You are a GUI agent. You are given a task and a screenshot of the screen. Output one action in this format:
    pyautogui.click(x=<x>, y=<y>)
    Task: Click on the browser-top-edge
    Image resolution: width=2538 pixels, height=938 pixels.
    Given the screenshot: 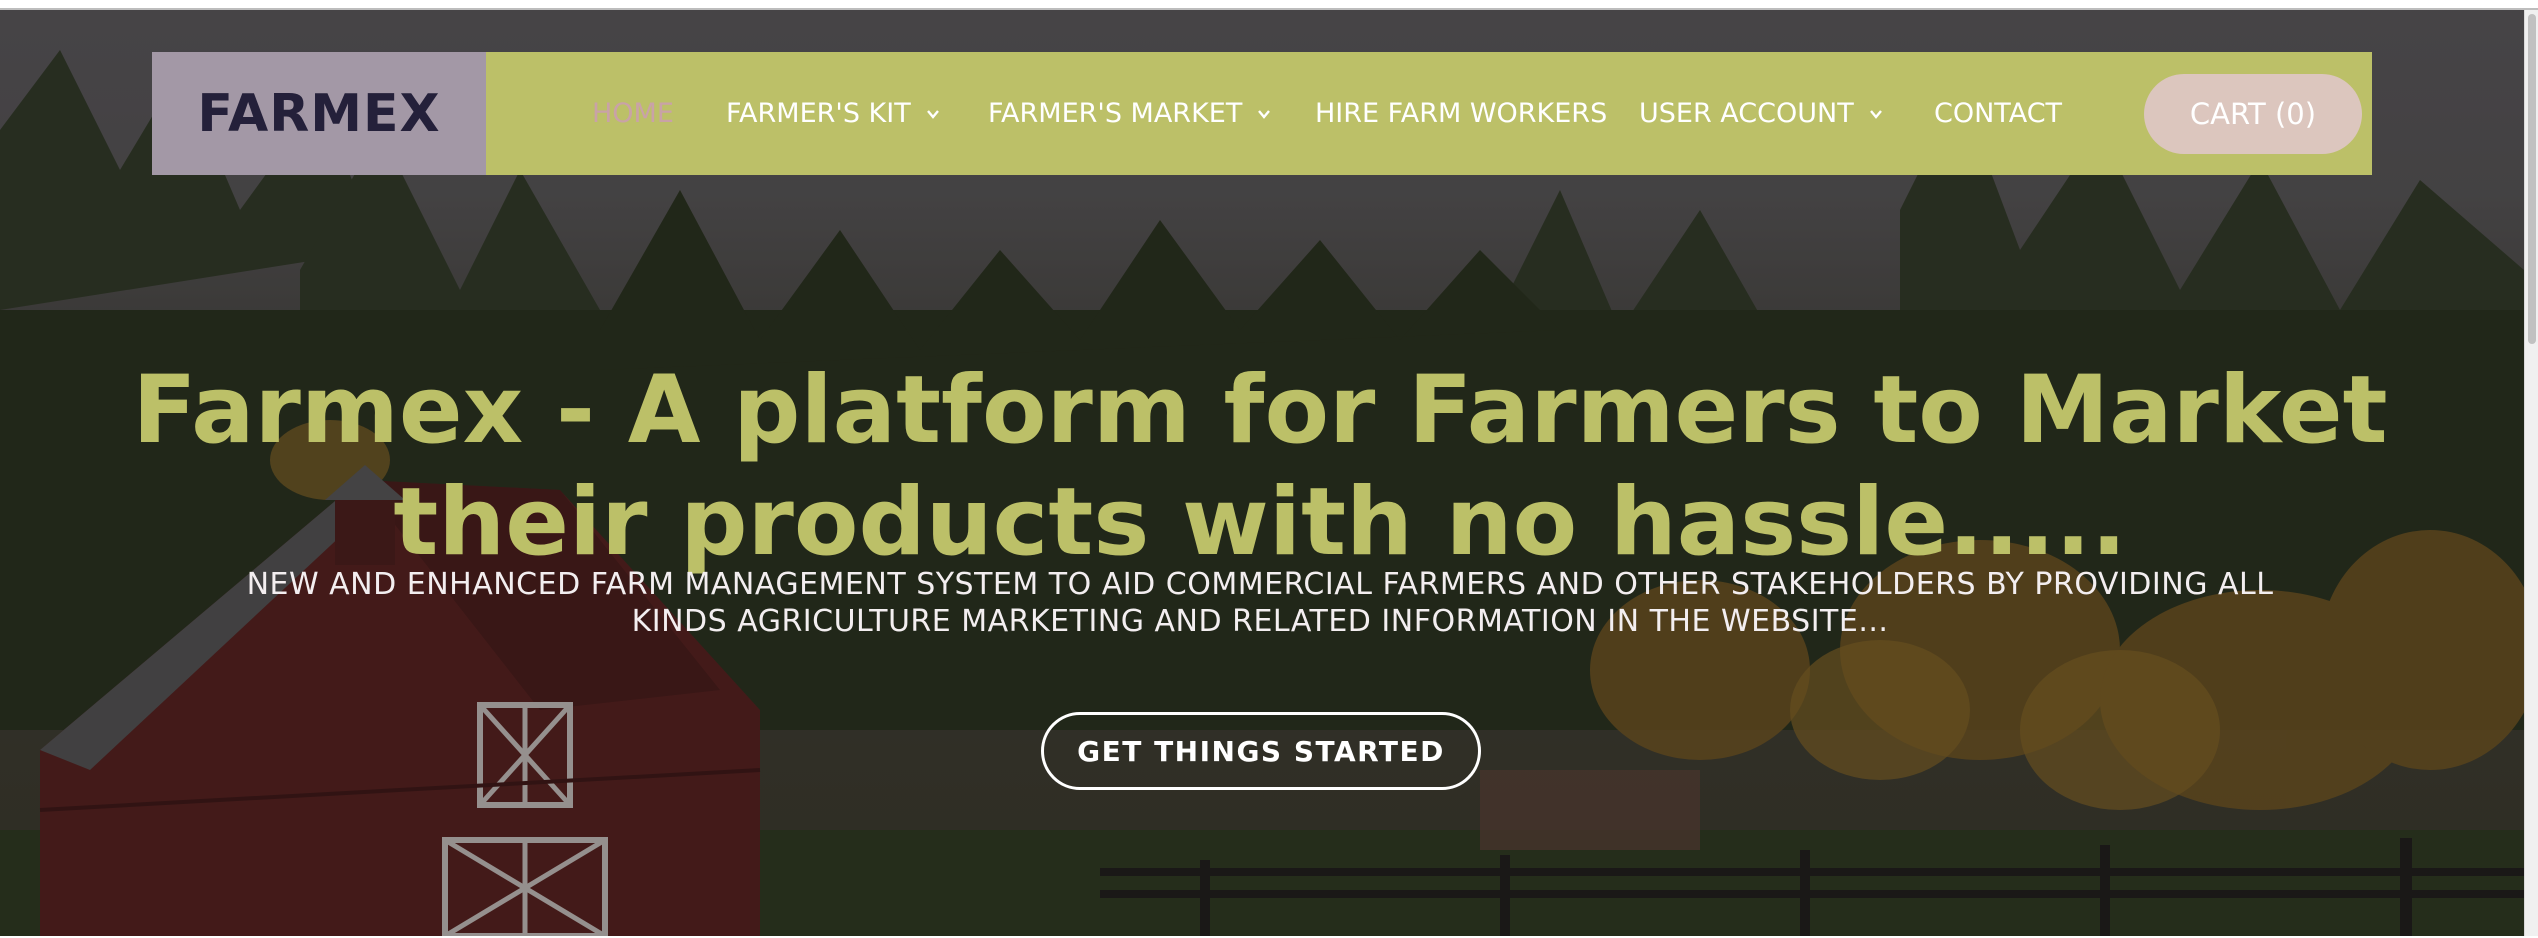 What is the action you would take?
    pyautogui.click(x=1269, y=5)
    